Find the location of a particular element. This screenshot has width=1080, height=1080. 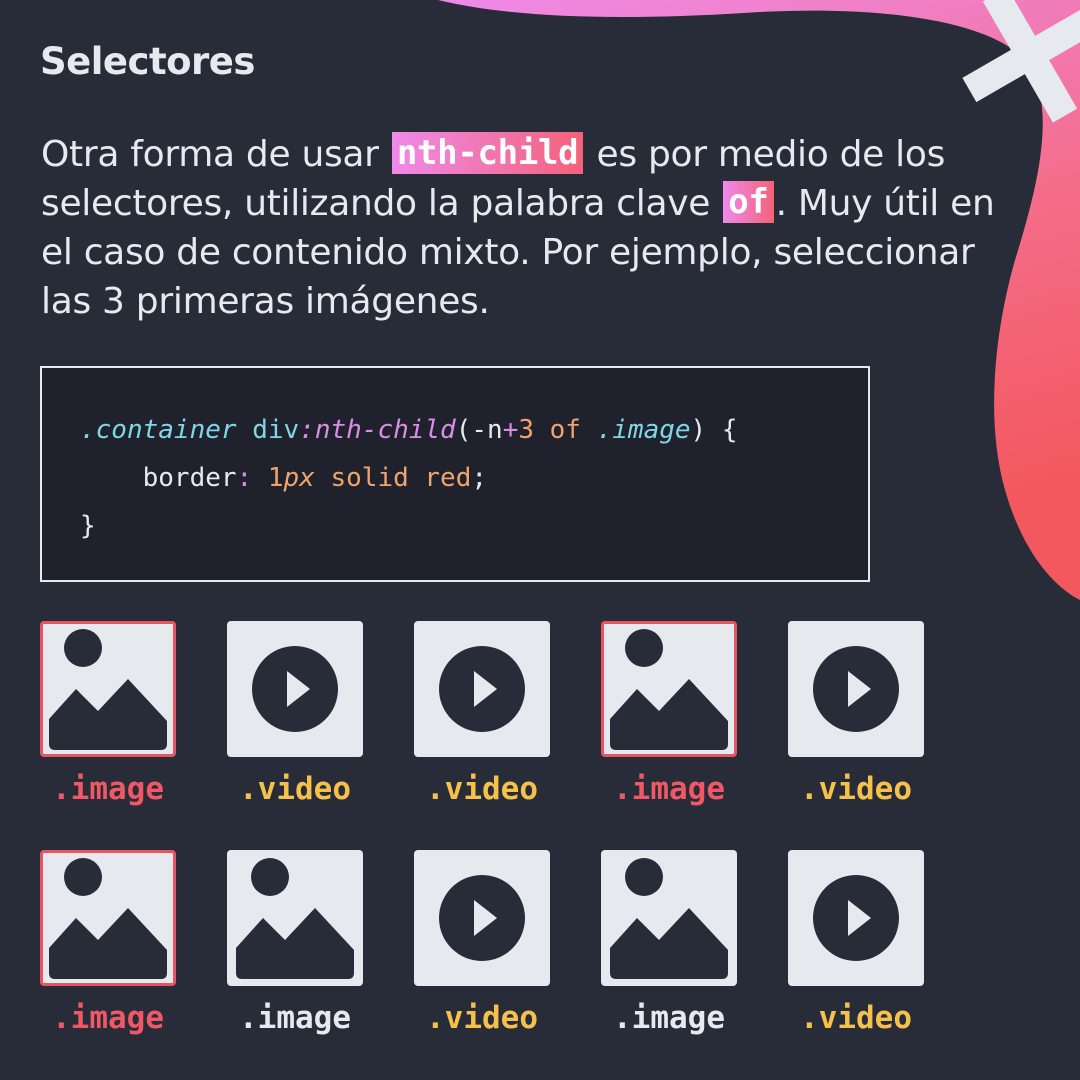

page-title: Selectores is located at coordinates (147, 61).